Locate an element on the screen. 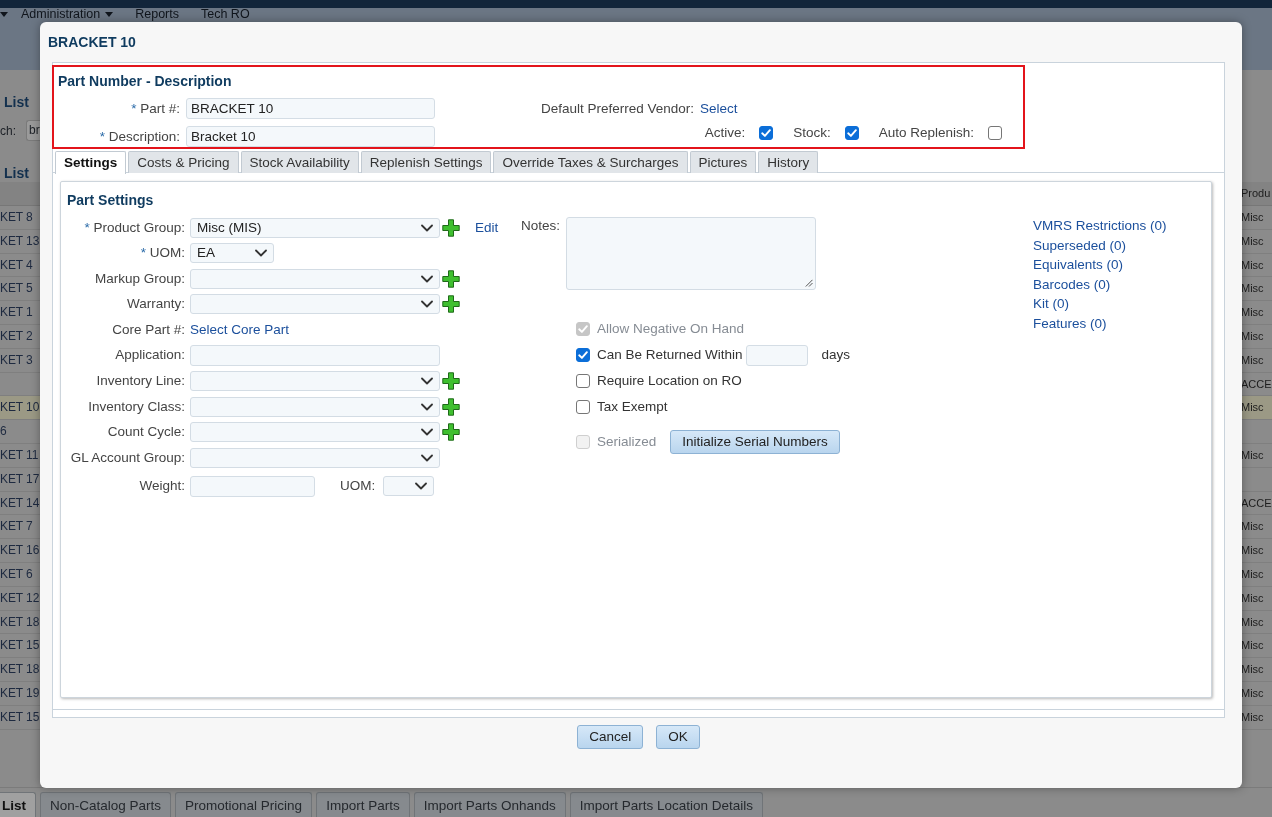 The image size is (1272, 817). tab: Non-Catalog Parts is located at coordinates (106, 804).